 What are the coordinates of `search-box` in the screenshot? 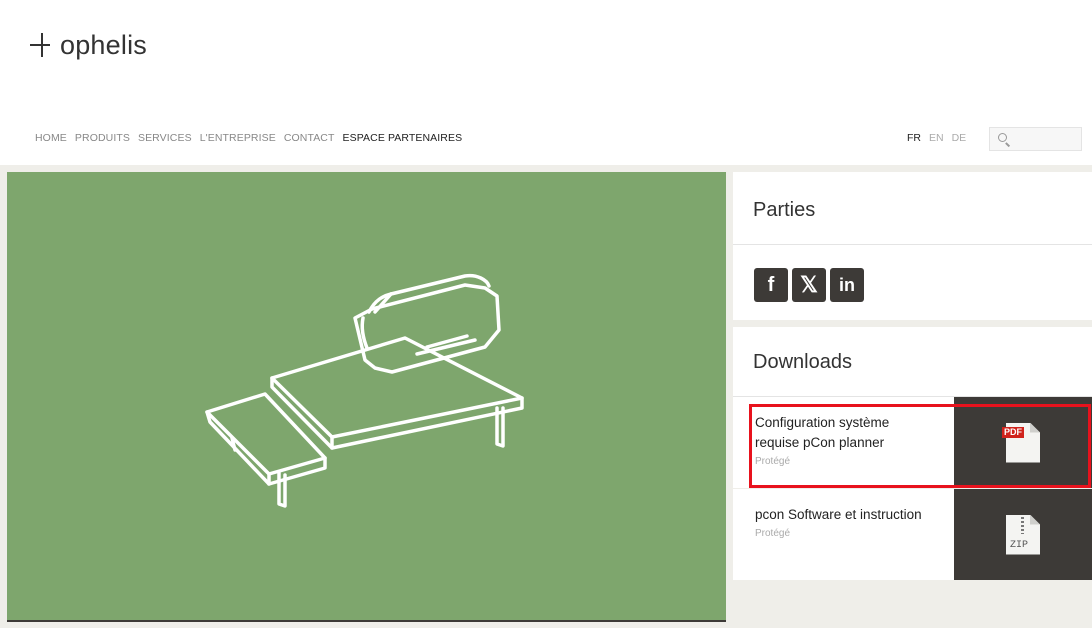 It's located at (1035, 139).